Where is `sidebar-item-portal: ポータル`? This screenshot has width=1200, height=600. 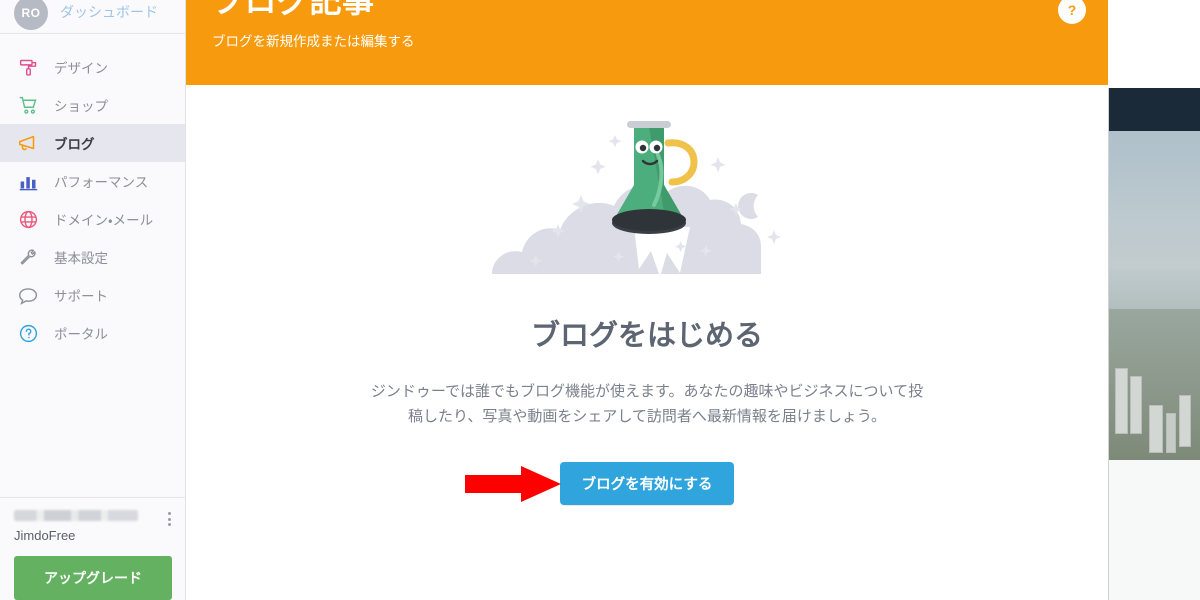
sidebar-item-portal: ポータル is located at coordinates (92, 333).